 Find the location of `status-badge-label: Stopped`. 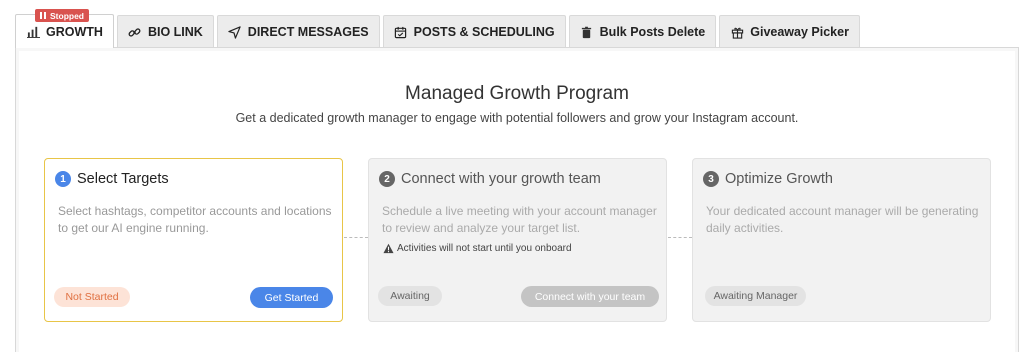

status-badge-label: Stopped is located at coordinates (67, 15).